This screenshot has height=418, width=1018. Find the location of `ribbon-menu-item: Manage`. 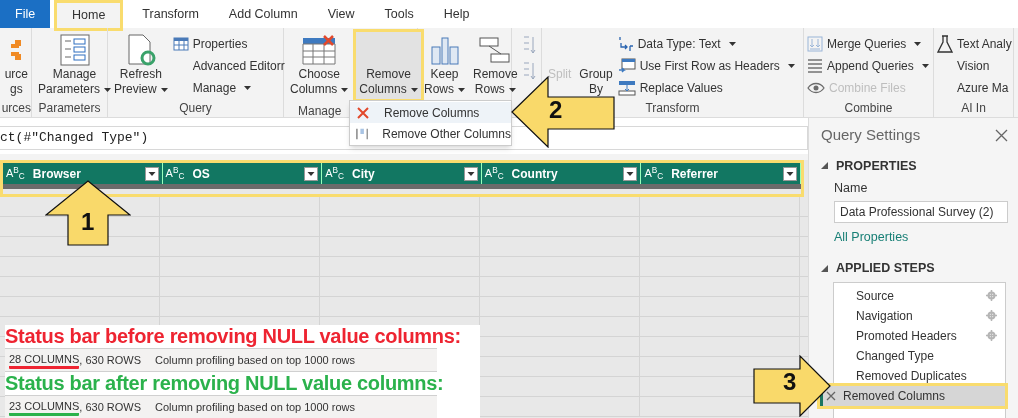

ribbon-menu-item: Manage is located at coordinates (228, 88).